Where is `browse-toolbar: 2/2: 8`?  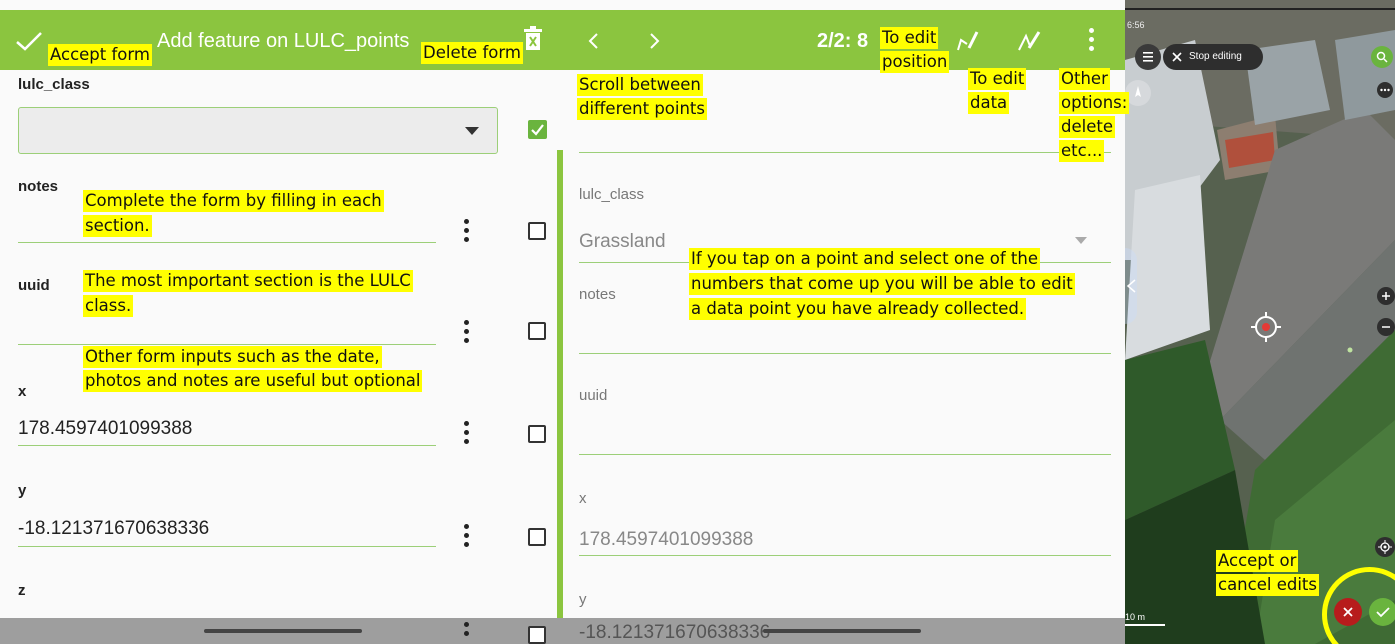
browse-toolbar: 2/2: 8 is located at coordinates (844, 40).